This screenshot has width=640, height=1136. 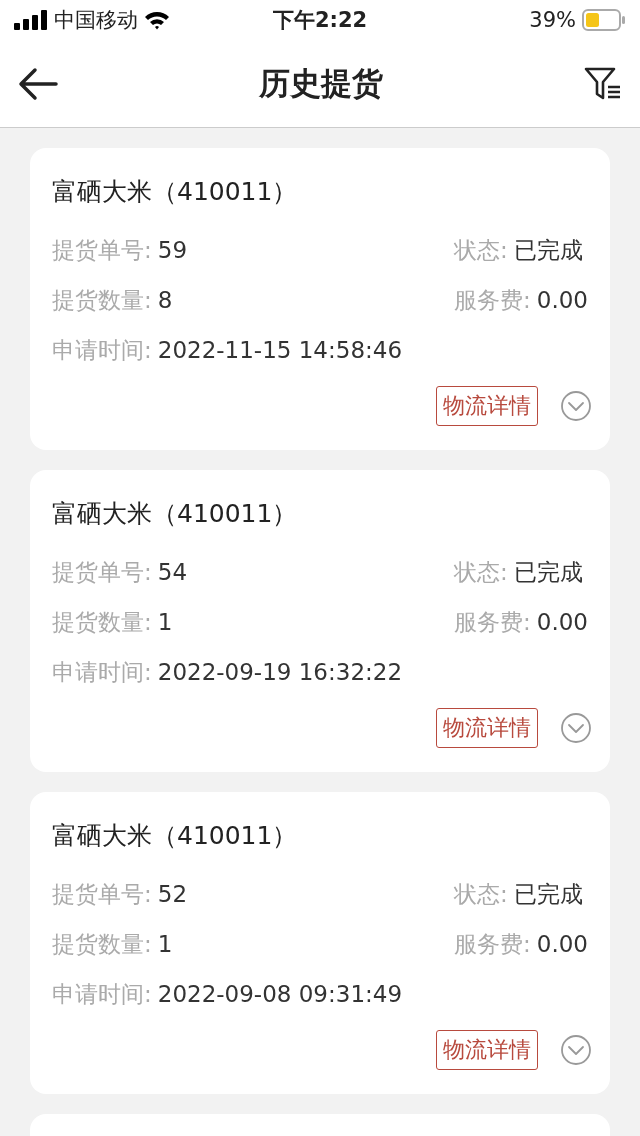 I want to click on field-value: 59, so click(x=172, y=250).